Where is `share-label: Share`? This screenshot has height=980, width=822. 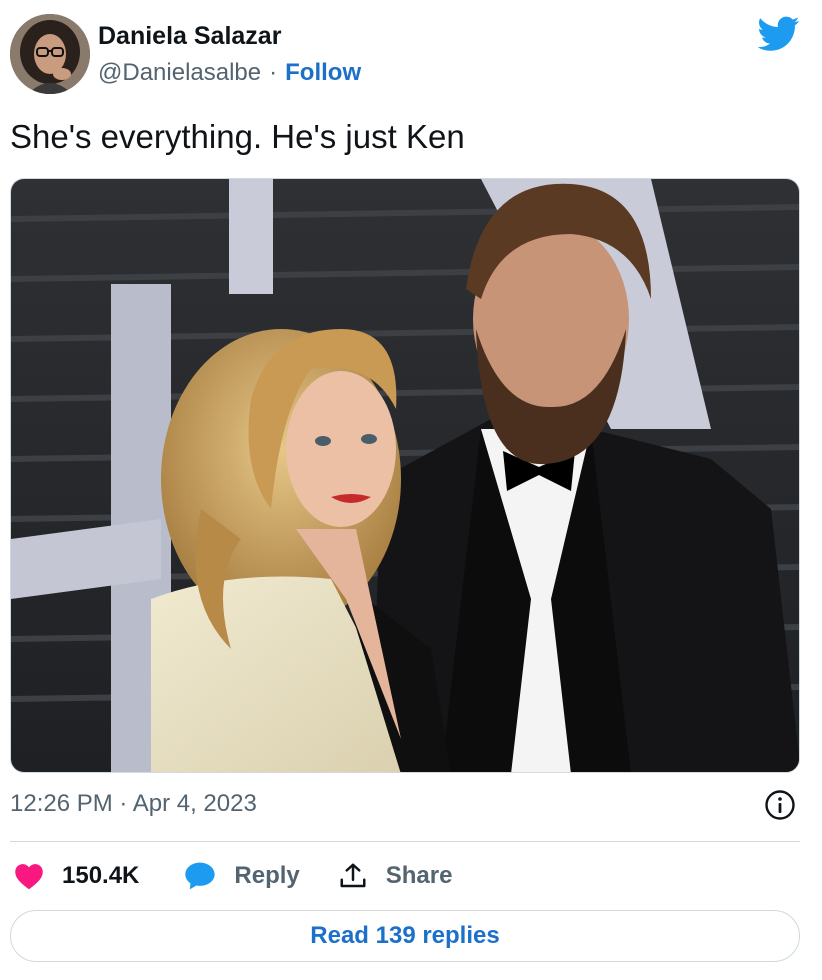
share-label: Share is located at coordinates (419, 875).